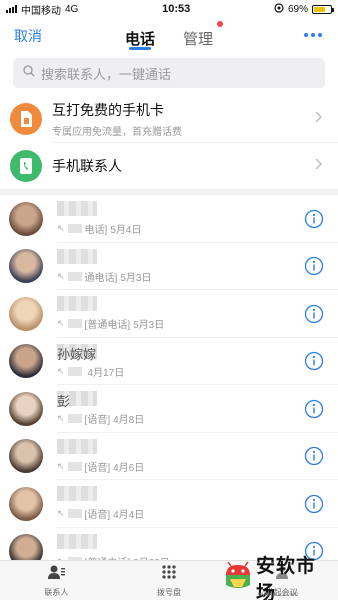  What do you see at coordinates (117, 132) in the screenshot?
I see `feature-subtitle: 专属应用免流量，首充赠话费` at bounding box center [117, 132].